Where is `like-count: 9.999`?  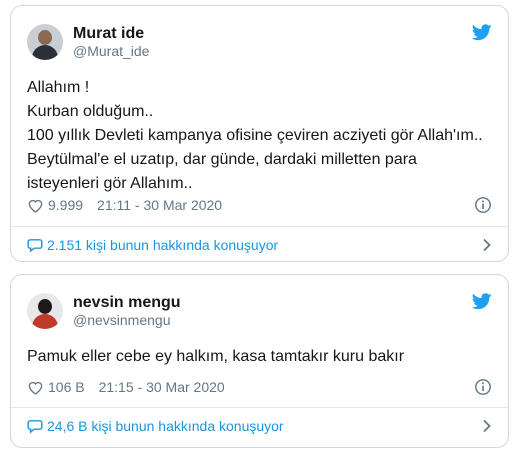
like-count: 9.999 is located at coordinates (65, 205).